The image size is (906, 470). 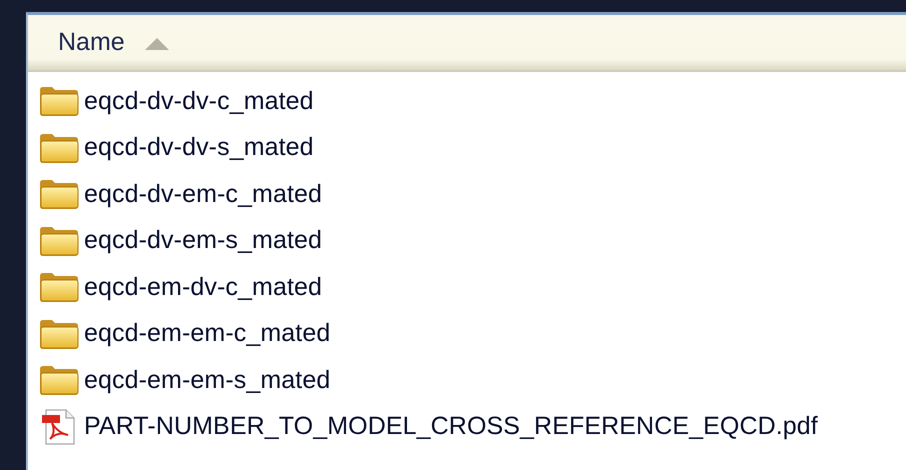 What do you see at coordinates (203, 241) in the screenshot?
I see `folder-name: eqcd-dv-em-s_mated` at bounding box center [203, 241].